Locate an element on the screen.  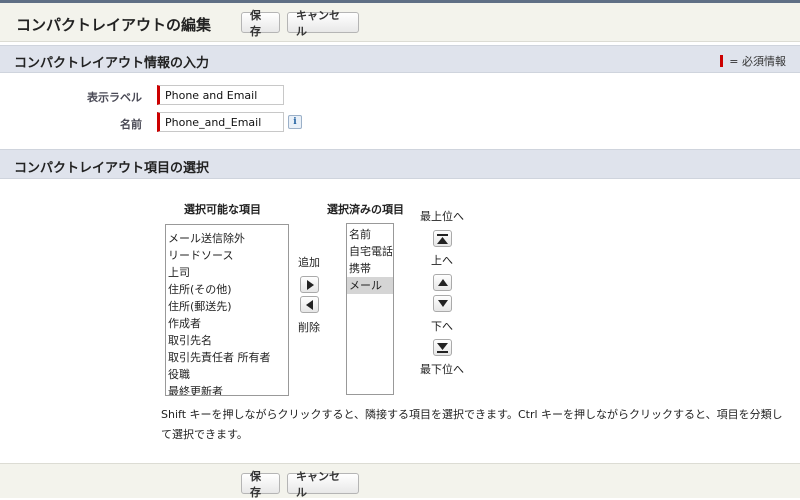
move-bottom-button is located at coordinates (442, 347).